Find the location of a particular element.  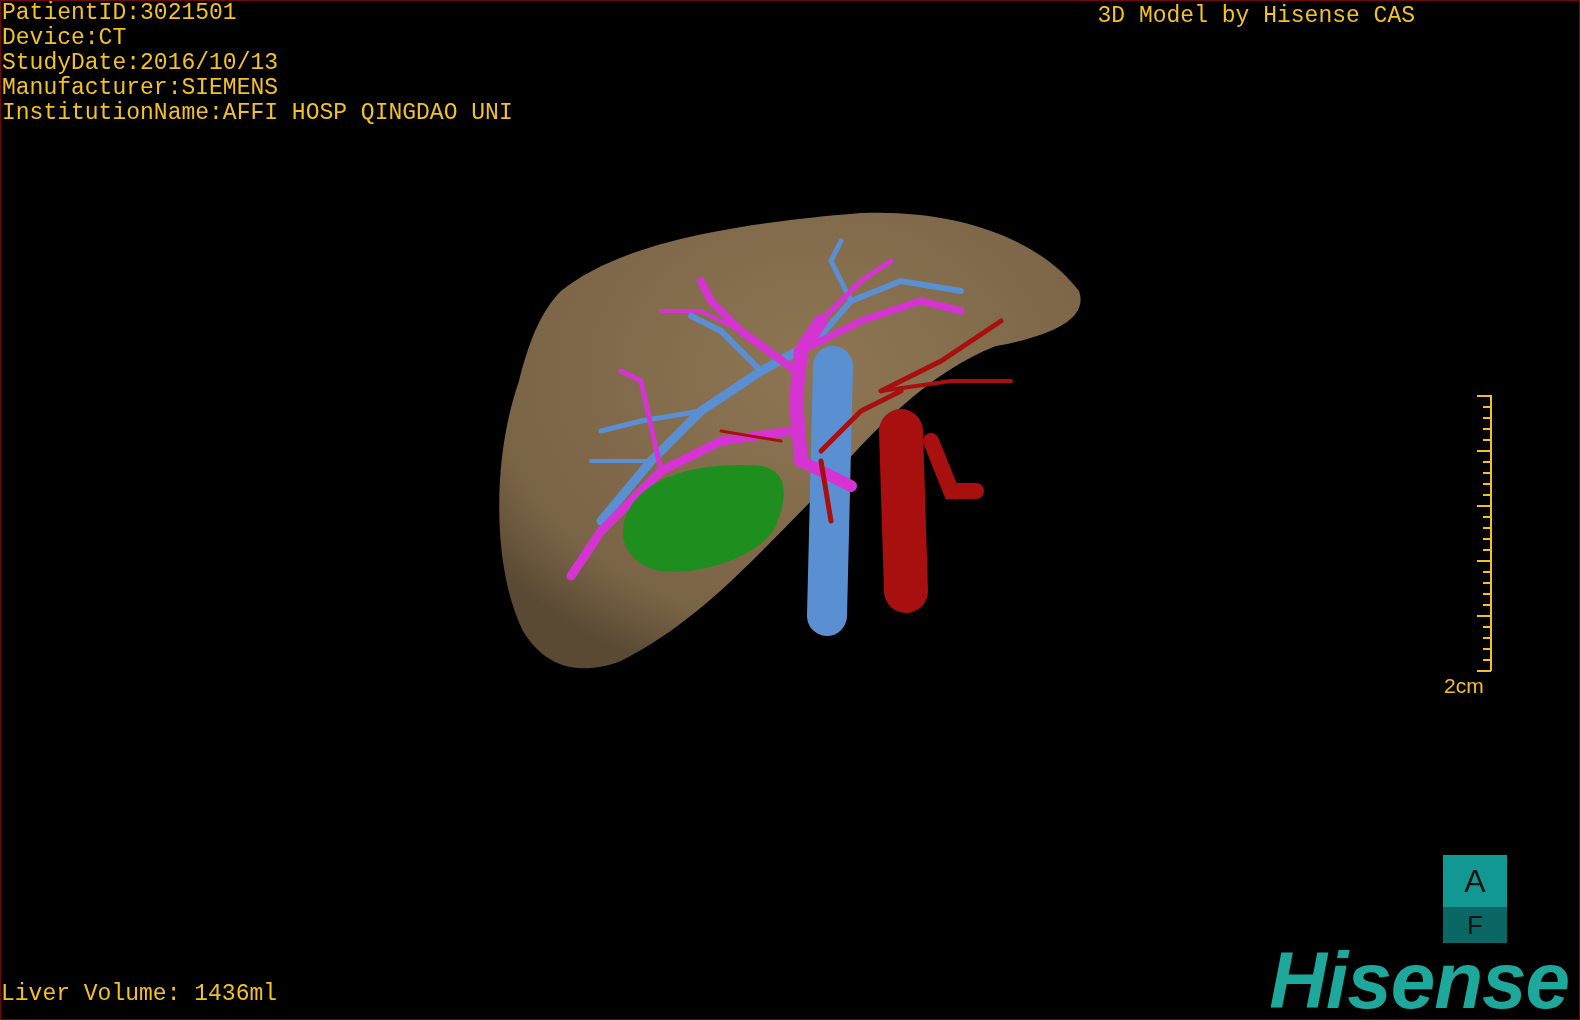

scale-label: 2cm is located at coordinates (1464, 686).